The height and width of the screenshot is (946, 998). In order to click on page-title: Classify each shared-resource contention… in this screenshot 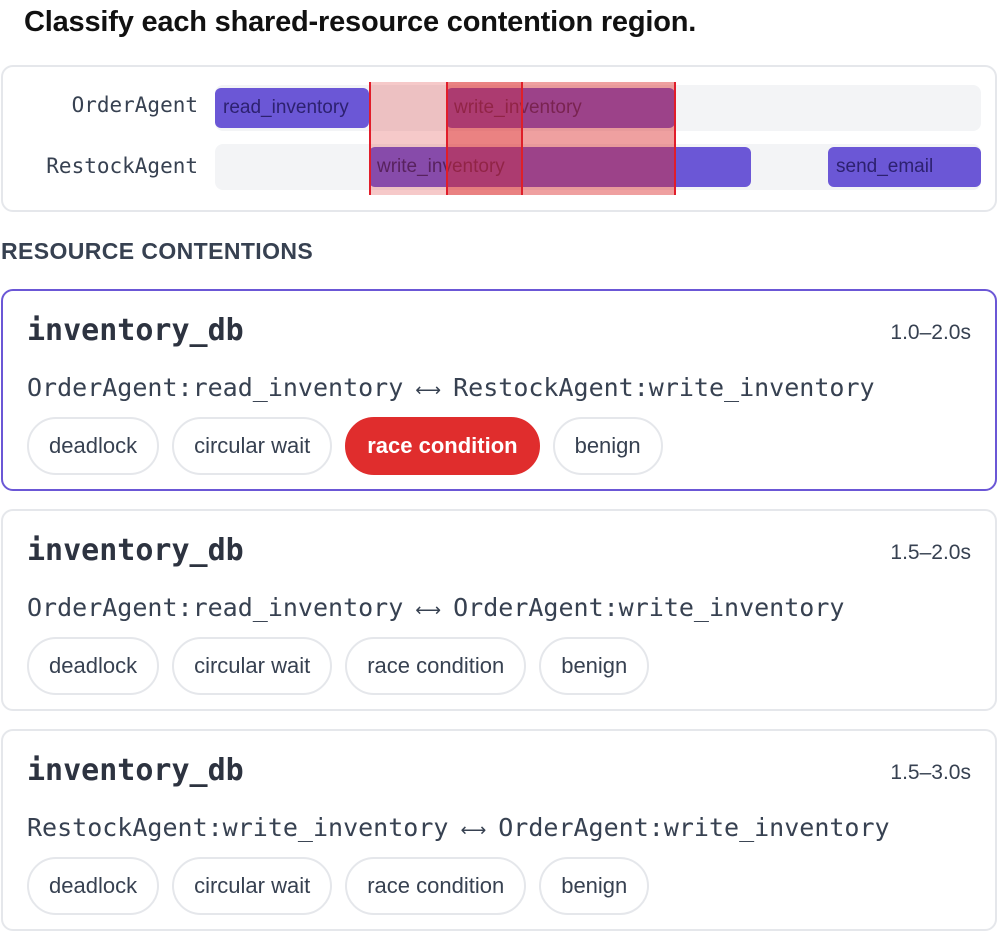, I will do `click(360, 22)`.